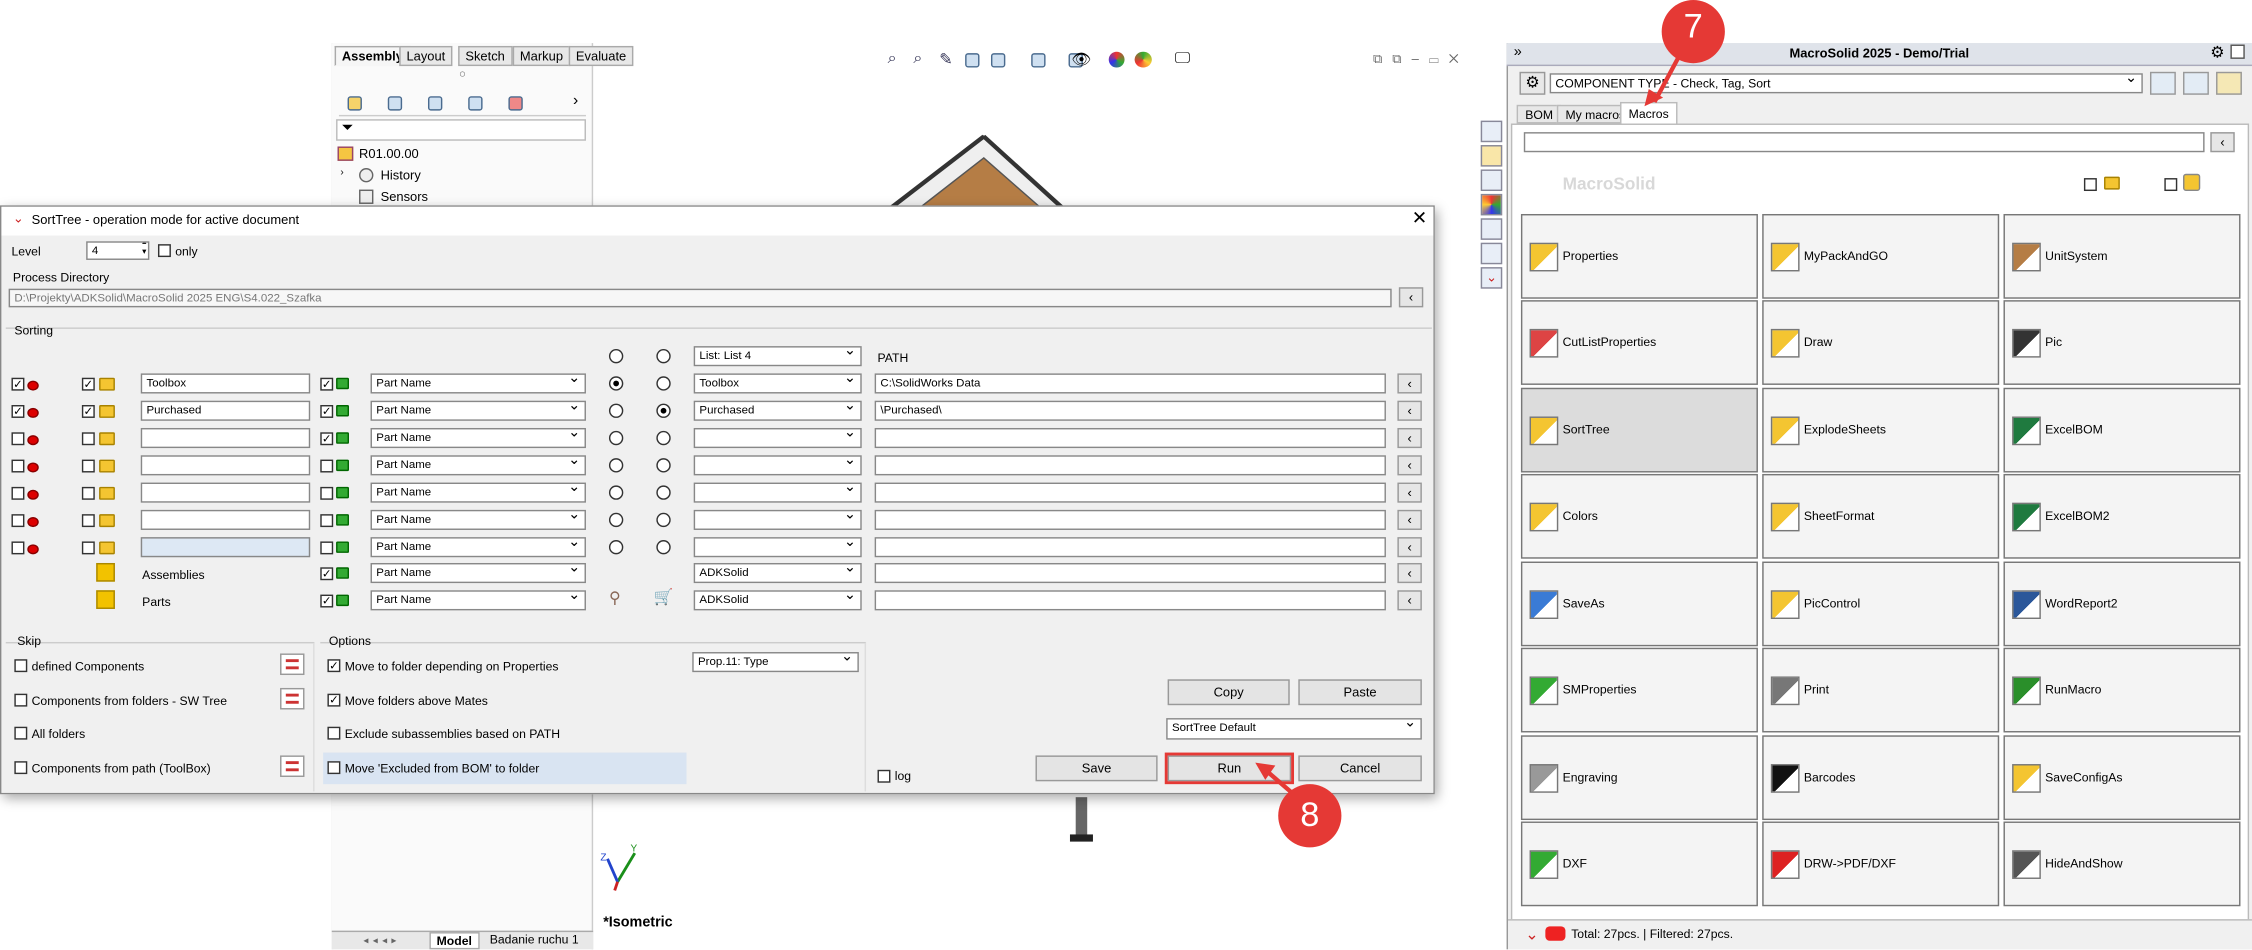 Image resolution: width=2252 pixels, height=950 pixels. What do you see at coordinates (972, 60) in the screenshot?
I see `section-view-icon` at bounding box center [972, 60].